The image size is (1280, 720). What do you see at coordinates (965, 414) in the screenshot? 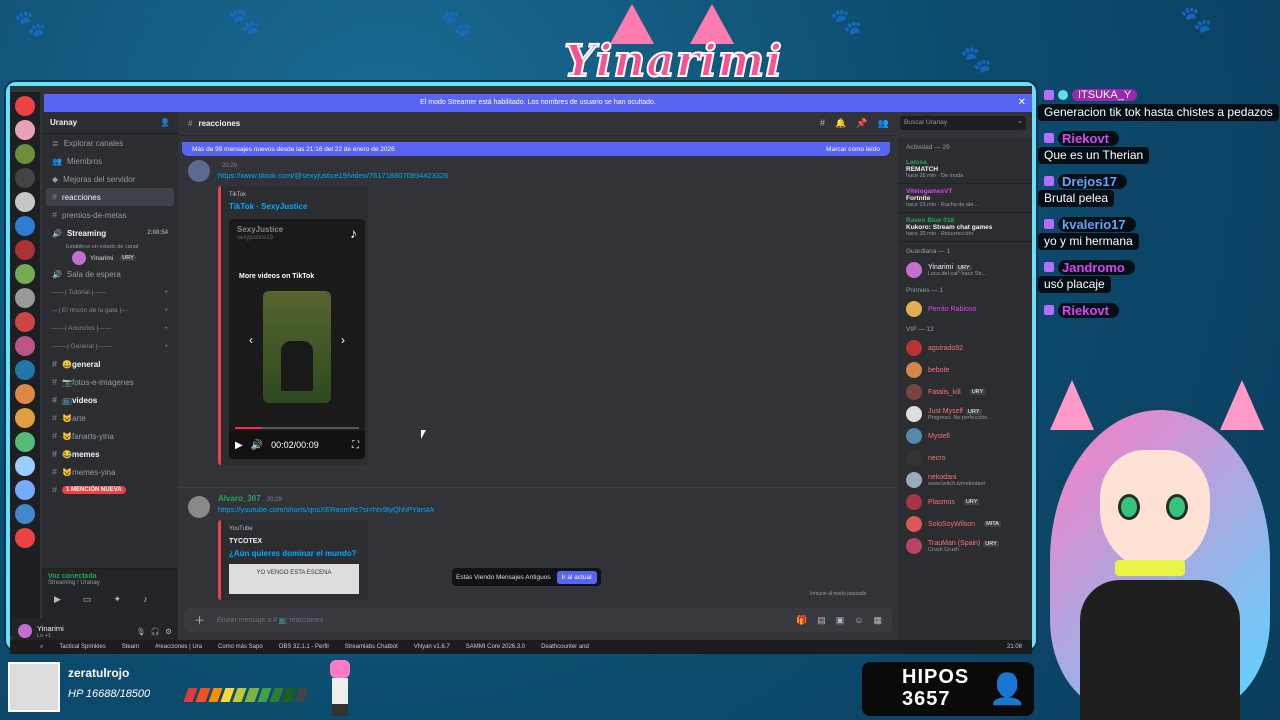
I see `member-item: Just Myself URY Progreso. No perfección.` at bounding box center [965, 414].